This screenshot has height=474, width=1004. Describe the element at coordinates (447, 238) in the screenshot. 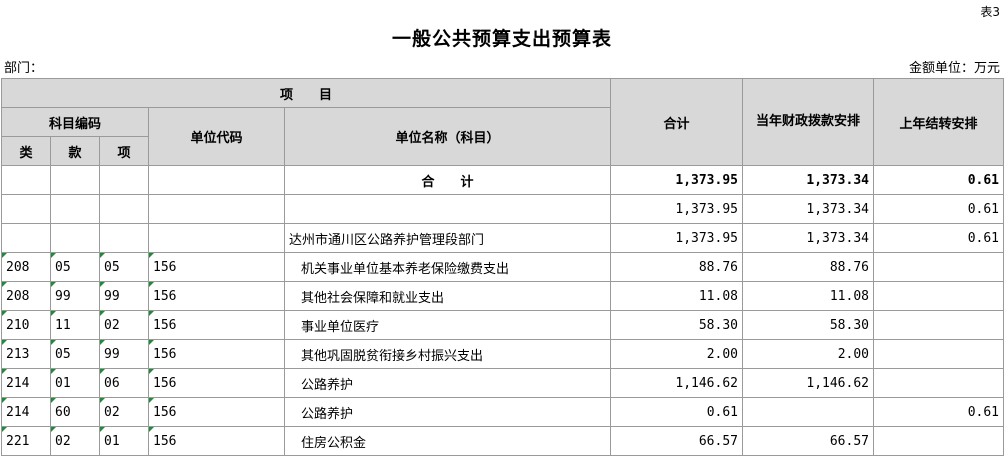

I see `department-name: 达州市通川区公路养护管理段部门` at that location.